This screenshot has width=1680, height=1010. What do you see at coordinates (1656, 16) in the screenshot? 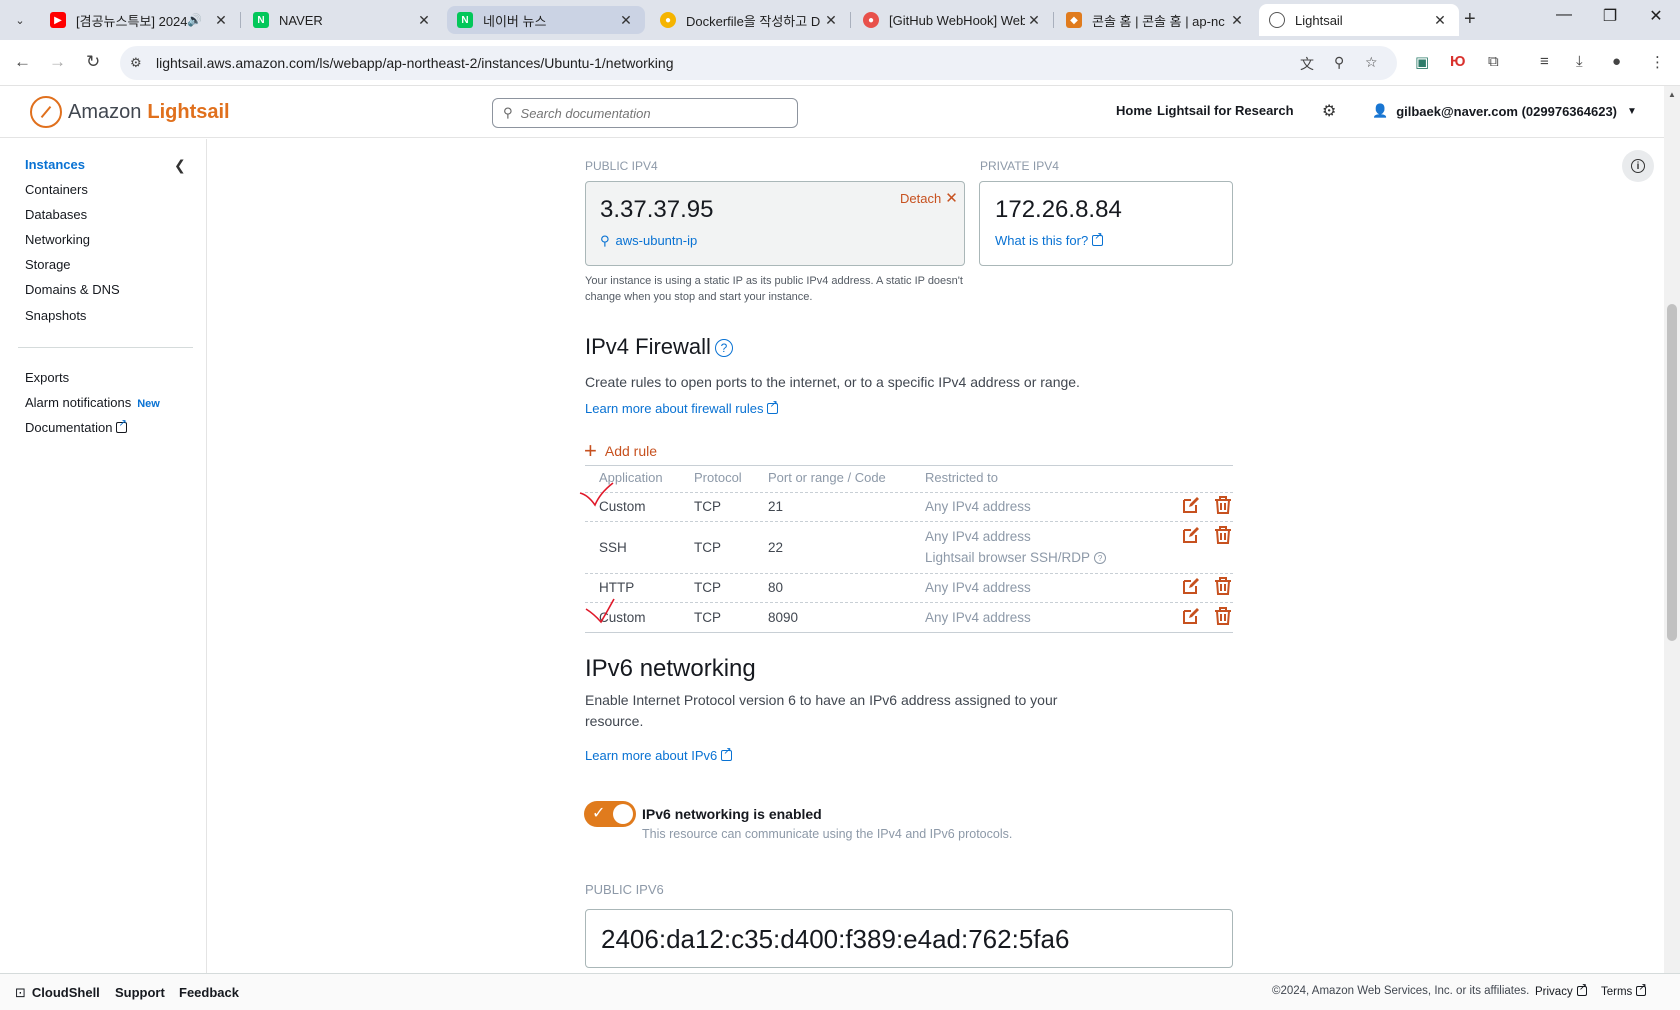
I see `close-window-button: ✕` at bounding box center [1656, 16].